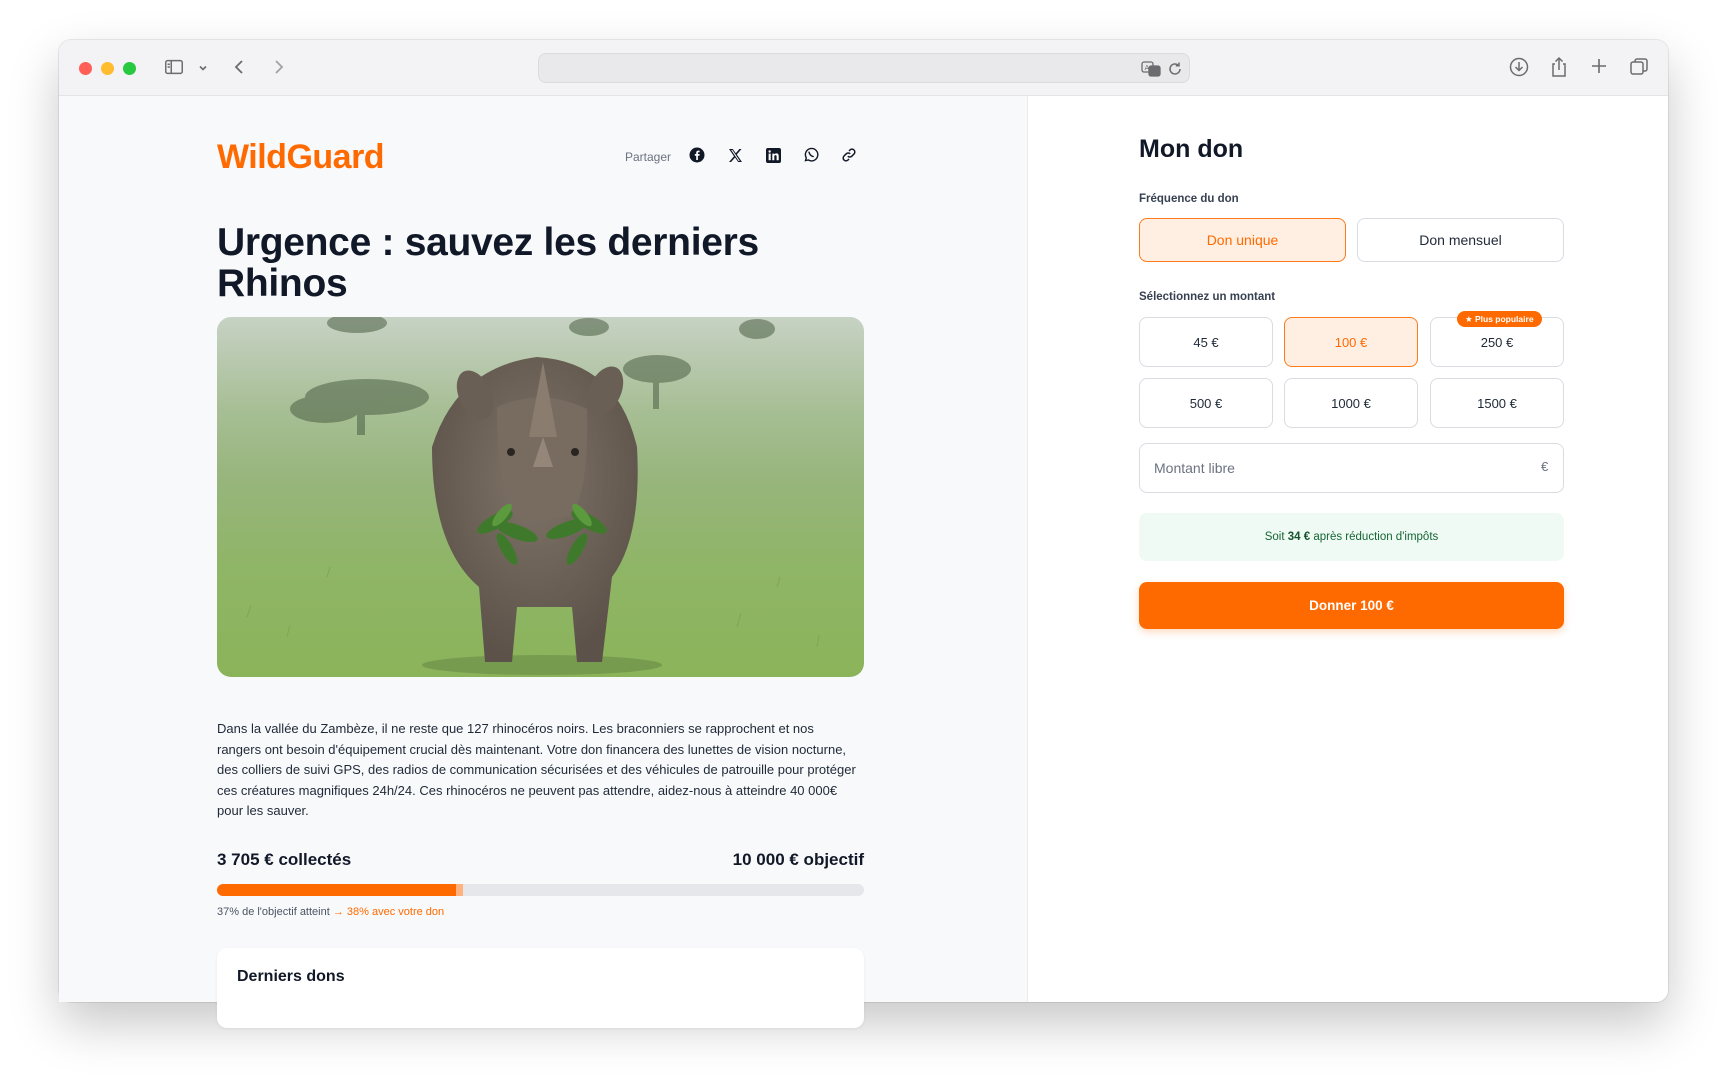 The height and width of the screenshot is (1082, 1727). What do you see at coordinates (85, 68) in the screenshot?
I see `close-window-button` at bounding box center [85, 68].